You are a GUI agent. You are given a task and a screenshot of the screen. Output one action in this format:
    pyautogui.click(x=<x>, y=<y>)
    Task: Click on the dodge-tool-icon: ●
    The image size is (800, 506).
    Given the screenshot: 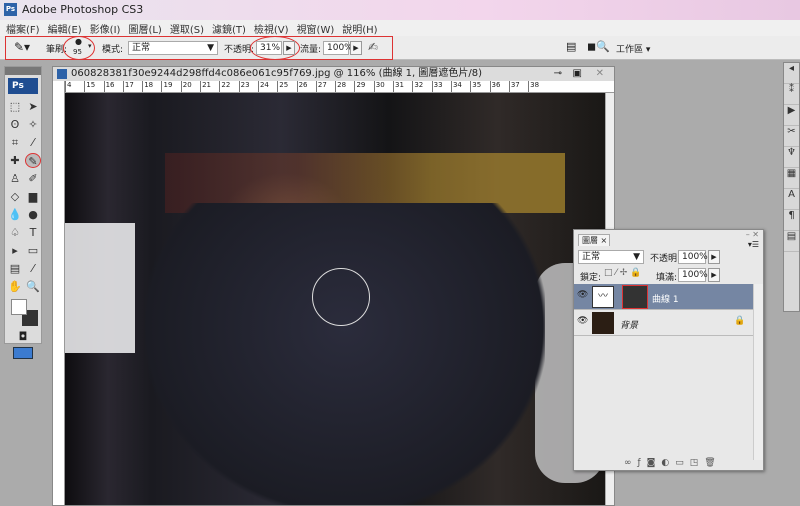 What is the action you would take?
    pyautogui.click(x=33, y=214)
    